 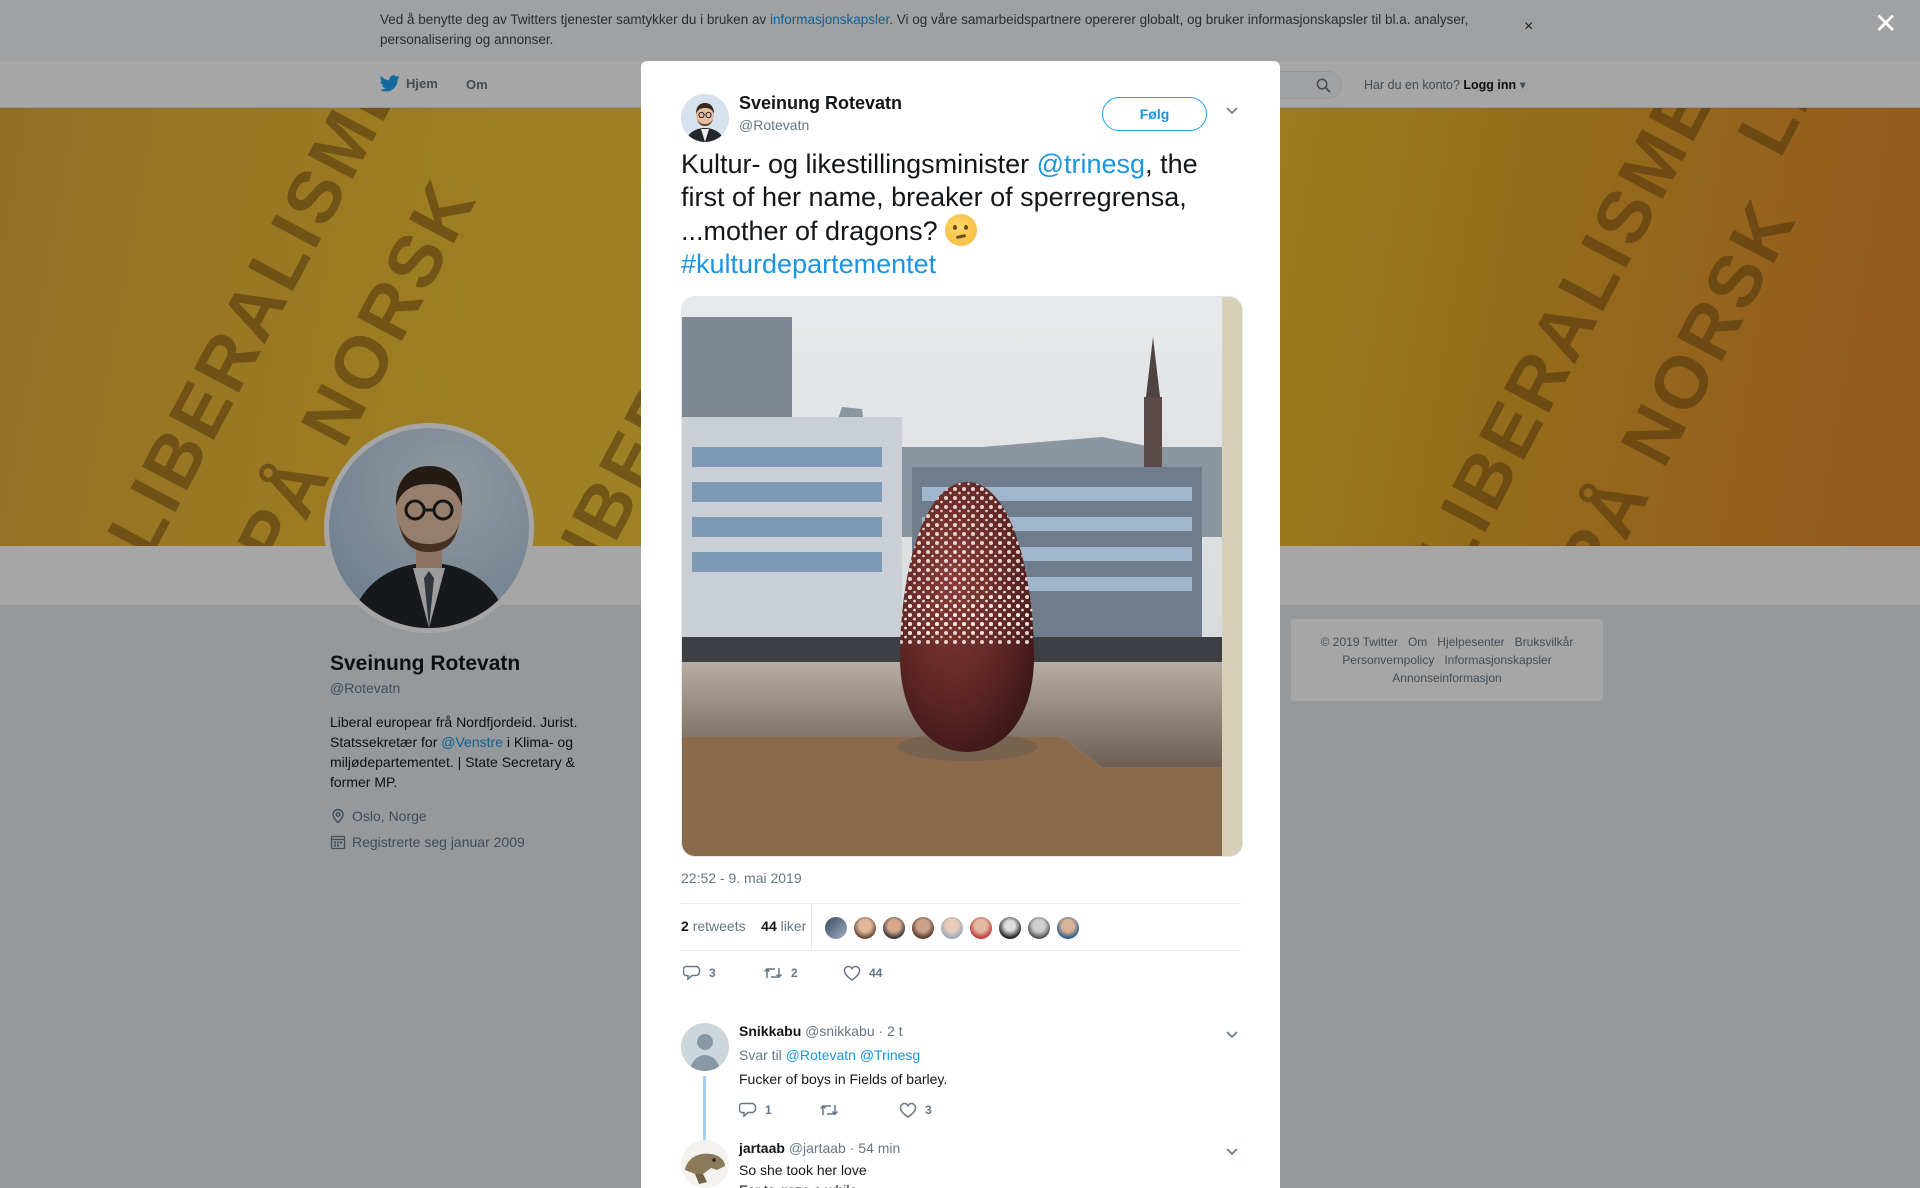 I want to click on retweets-stat: 2 retweets, so click(x=713, y=926).